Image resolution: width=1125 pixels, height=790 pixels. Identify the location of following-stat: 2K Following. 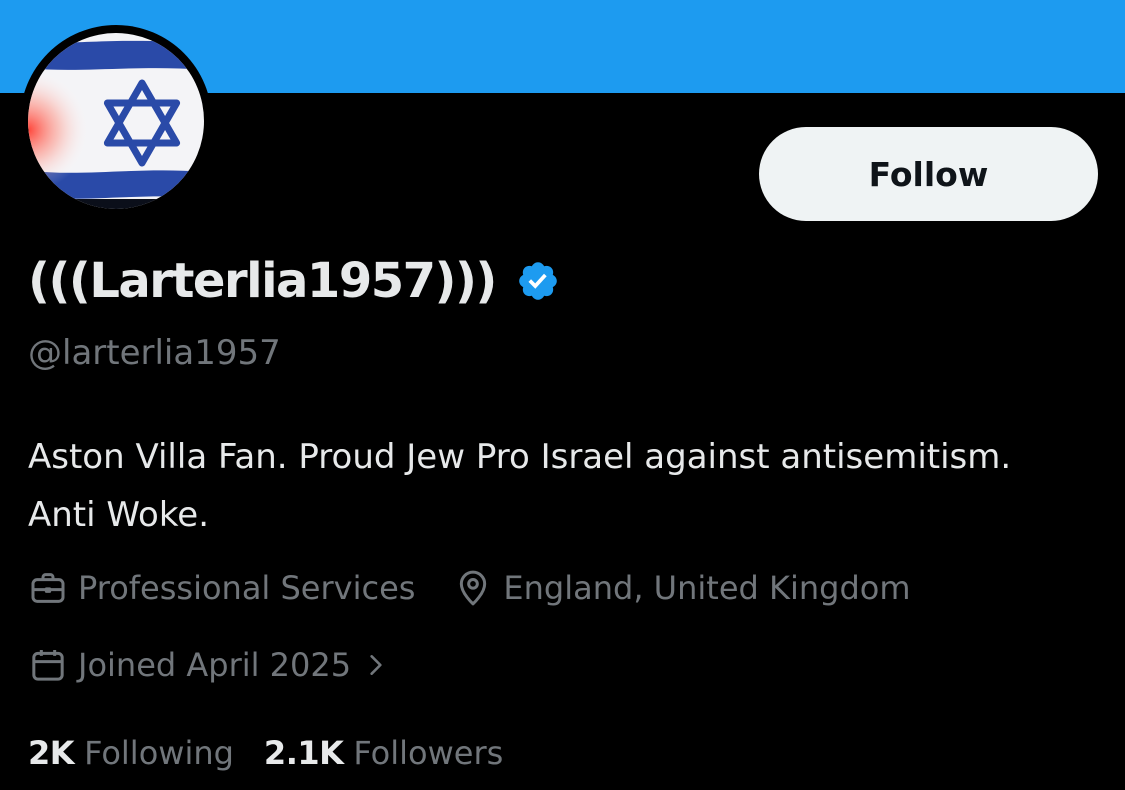
(131, 753).